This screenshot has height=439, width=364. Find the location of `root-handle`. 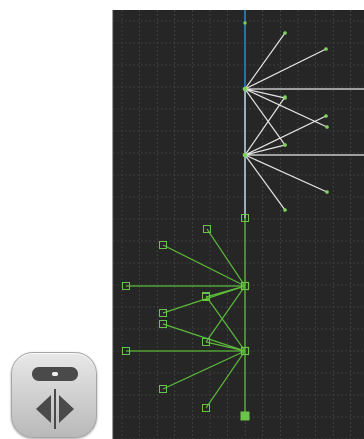

root-handle is located at coordinates (245, 416).